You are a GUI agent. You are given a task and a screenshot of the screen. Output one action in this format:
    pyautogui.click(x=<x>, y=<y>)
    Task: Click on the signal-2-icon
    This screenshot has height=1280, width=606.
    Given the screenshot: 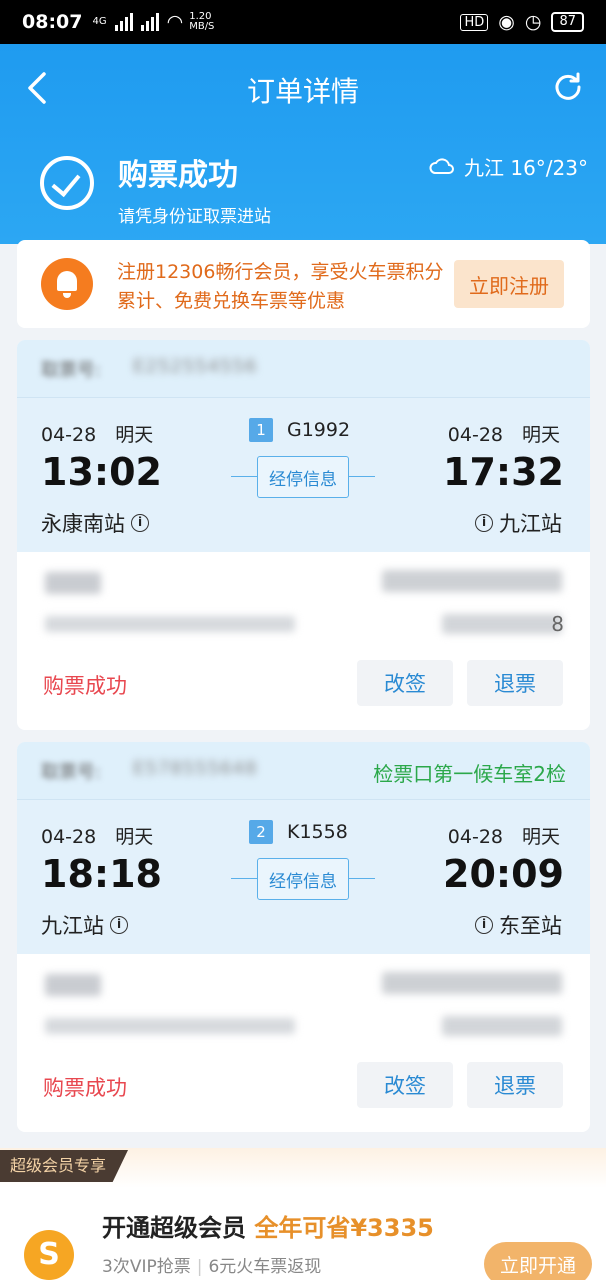 What is the action you would take?
    pyautogui.click(x=149, y=22)
    